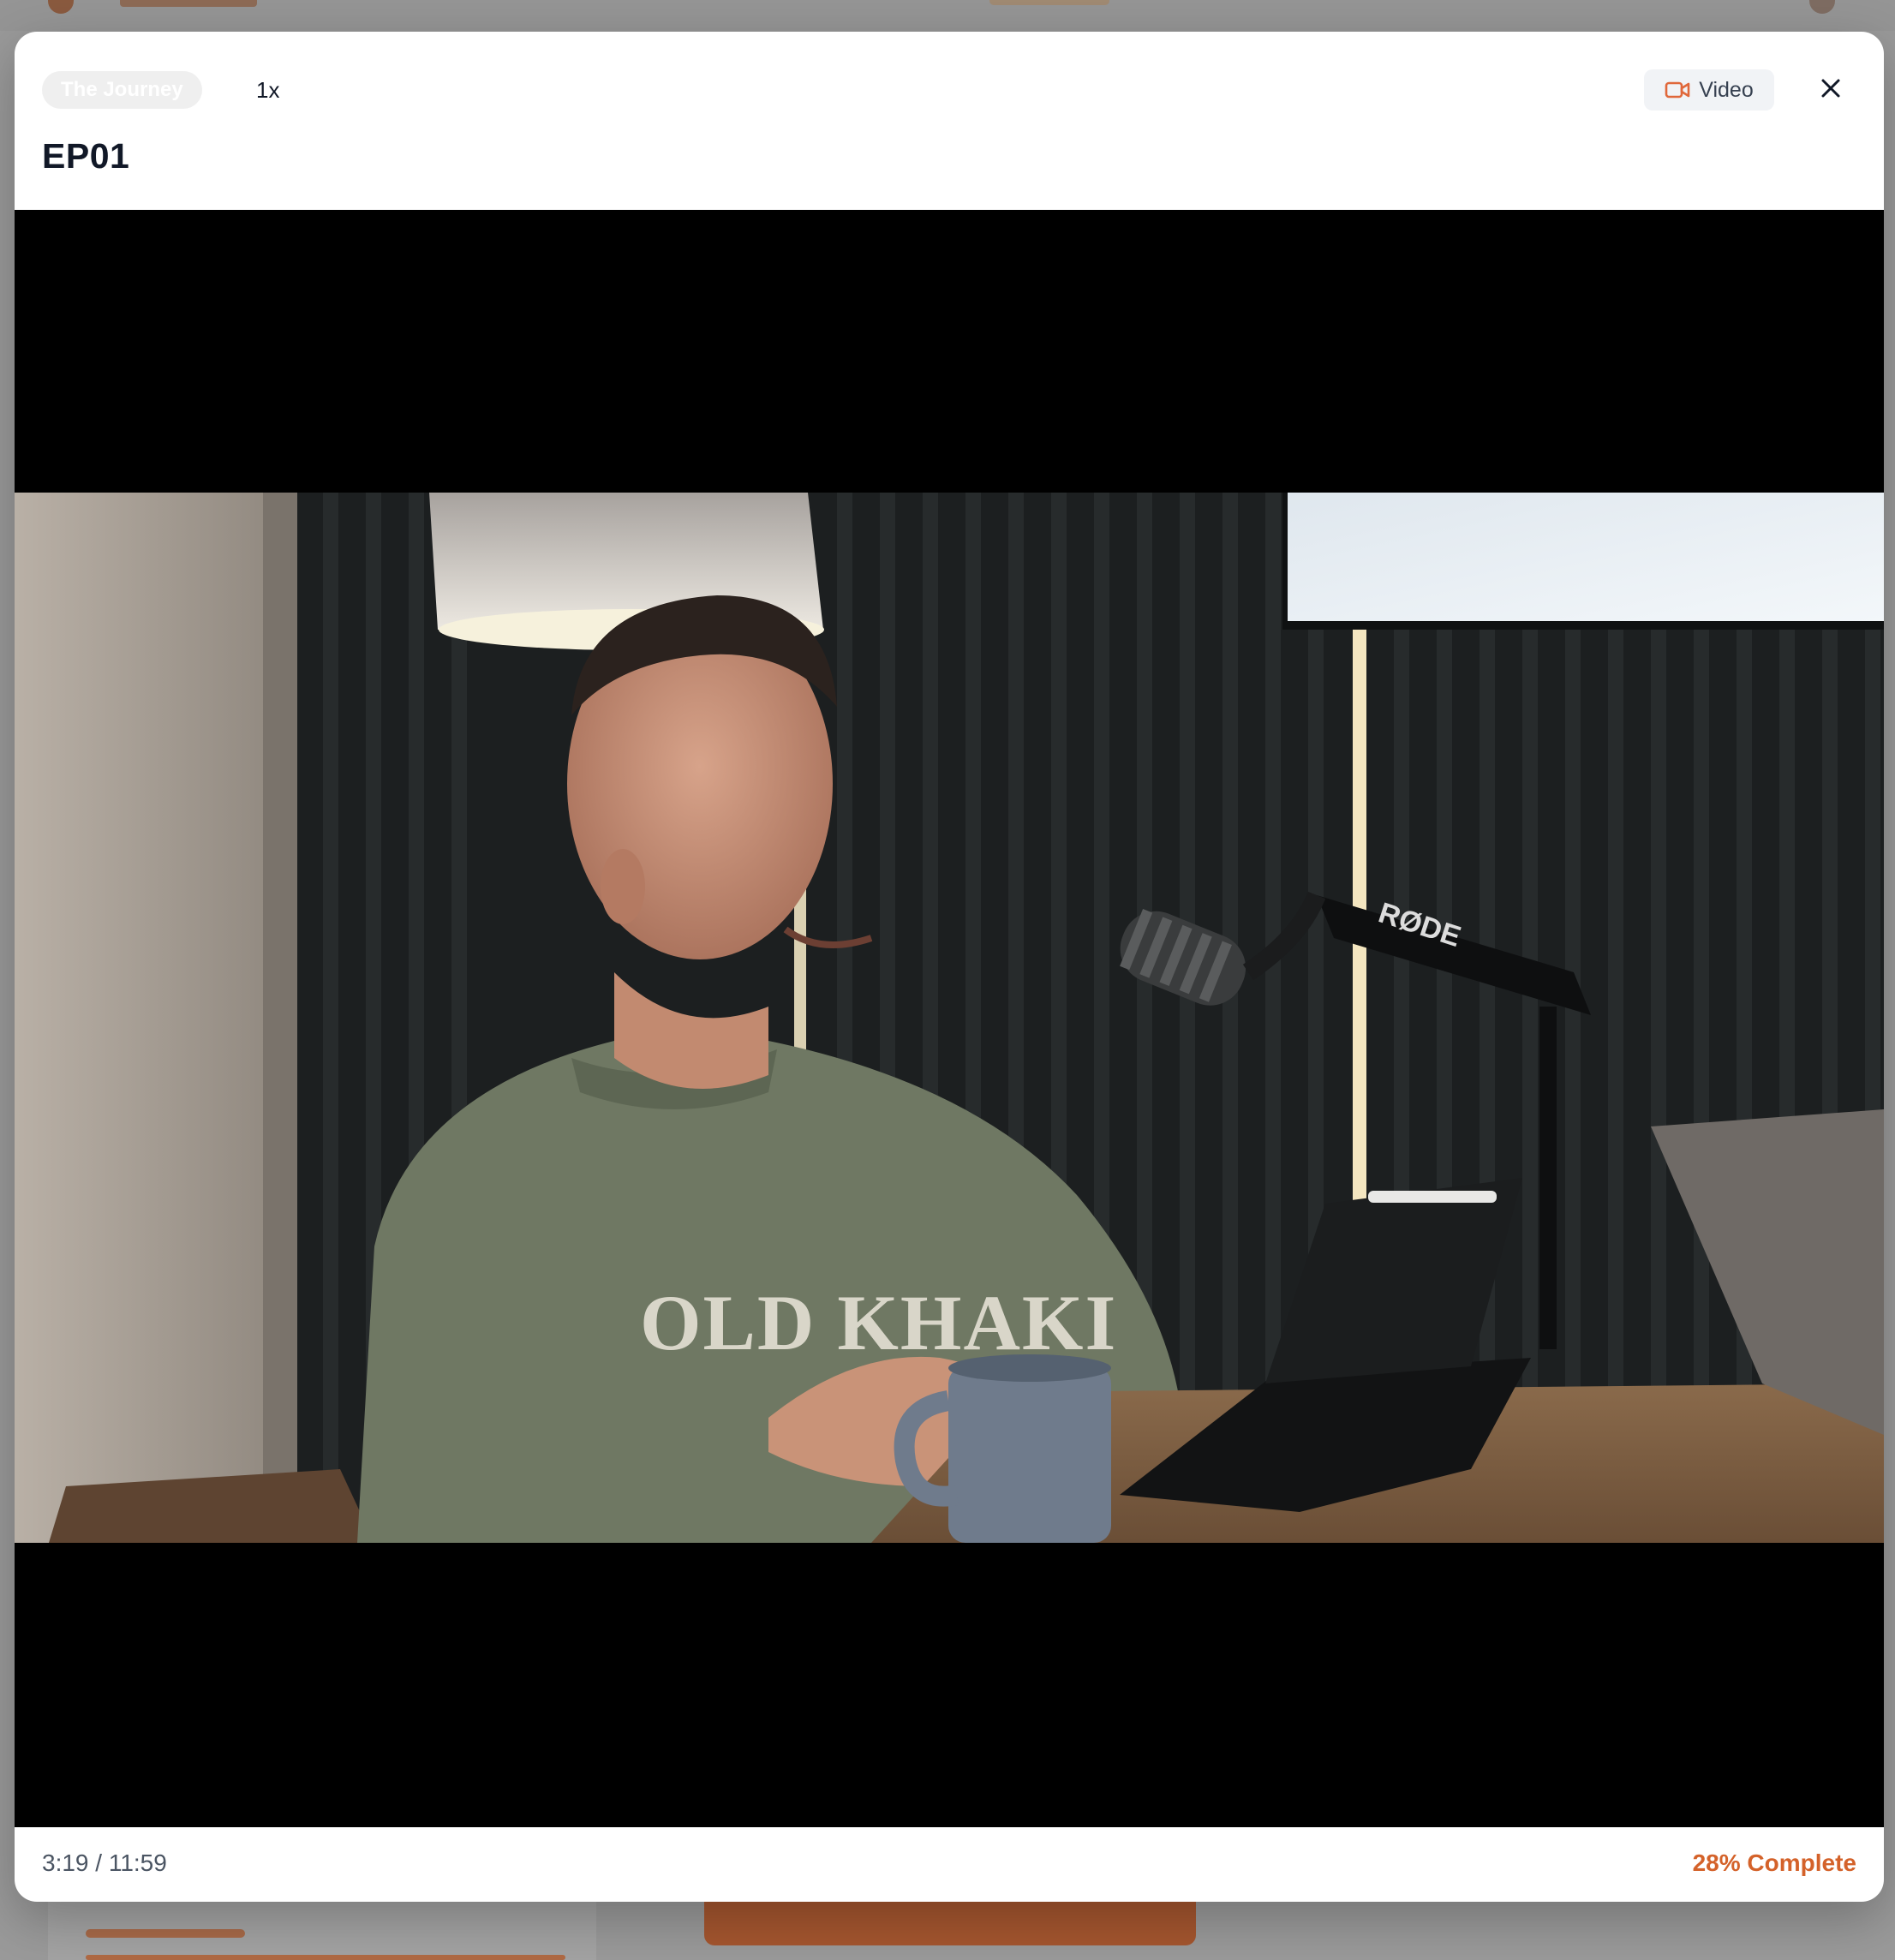 The height and width of the screenshot is (1960, 1895). I want to click on modal-header: The Journey 1x Video EP01, so click(949, 120).